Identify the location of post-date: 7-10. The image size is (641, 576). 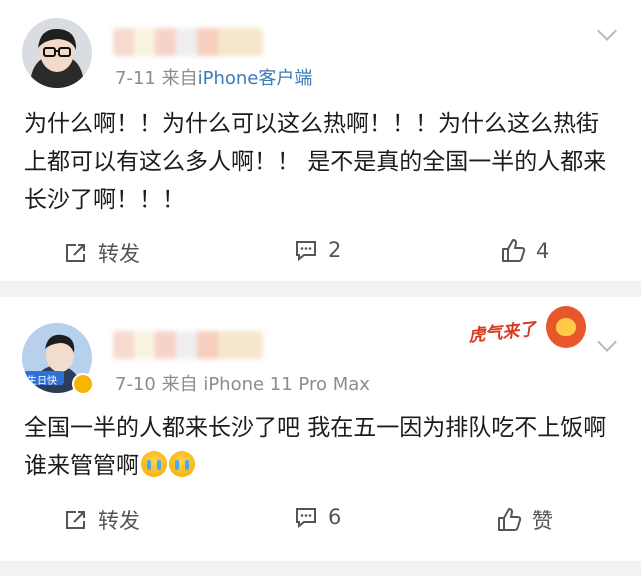
(135, 384).